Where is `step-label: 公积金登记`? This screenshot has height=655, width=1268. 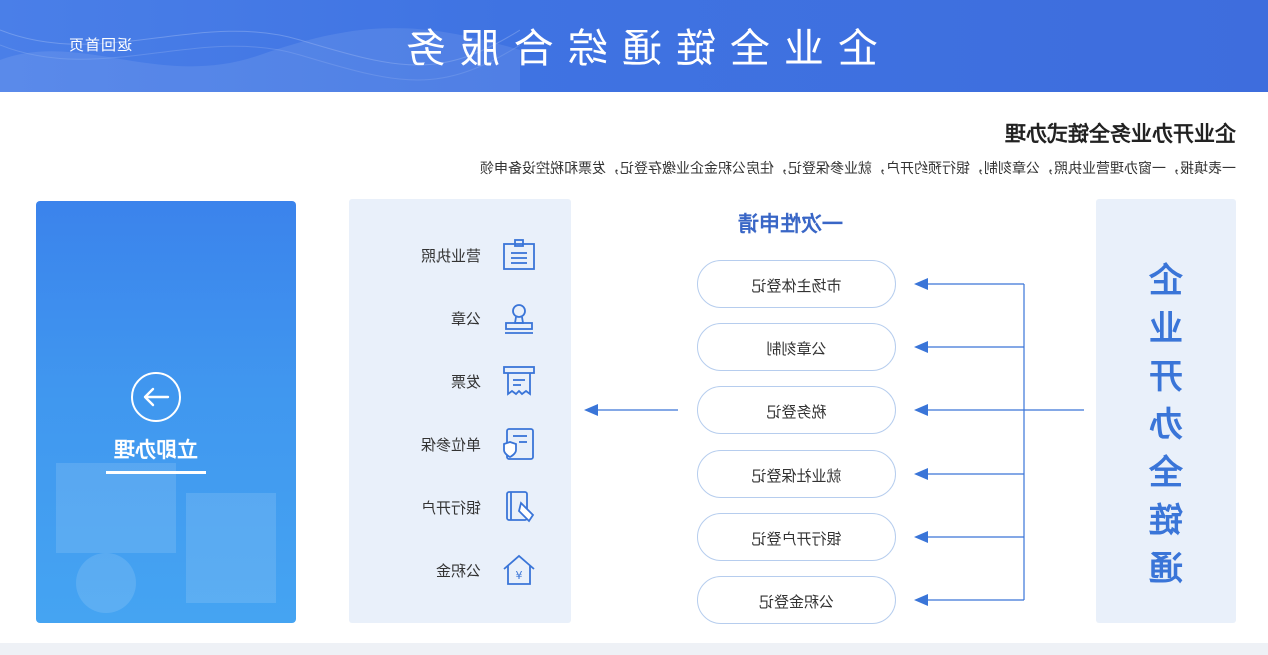 step-label: 公积金登记 is located at coordinates (797, 602).